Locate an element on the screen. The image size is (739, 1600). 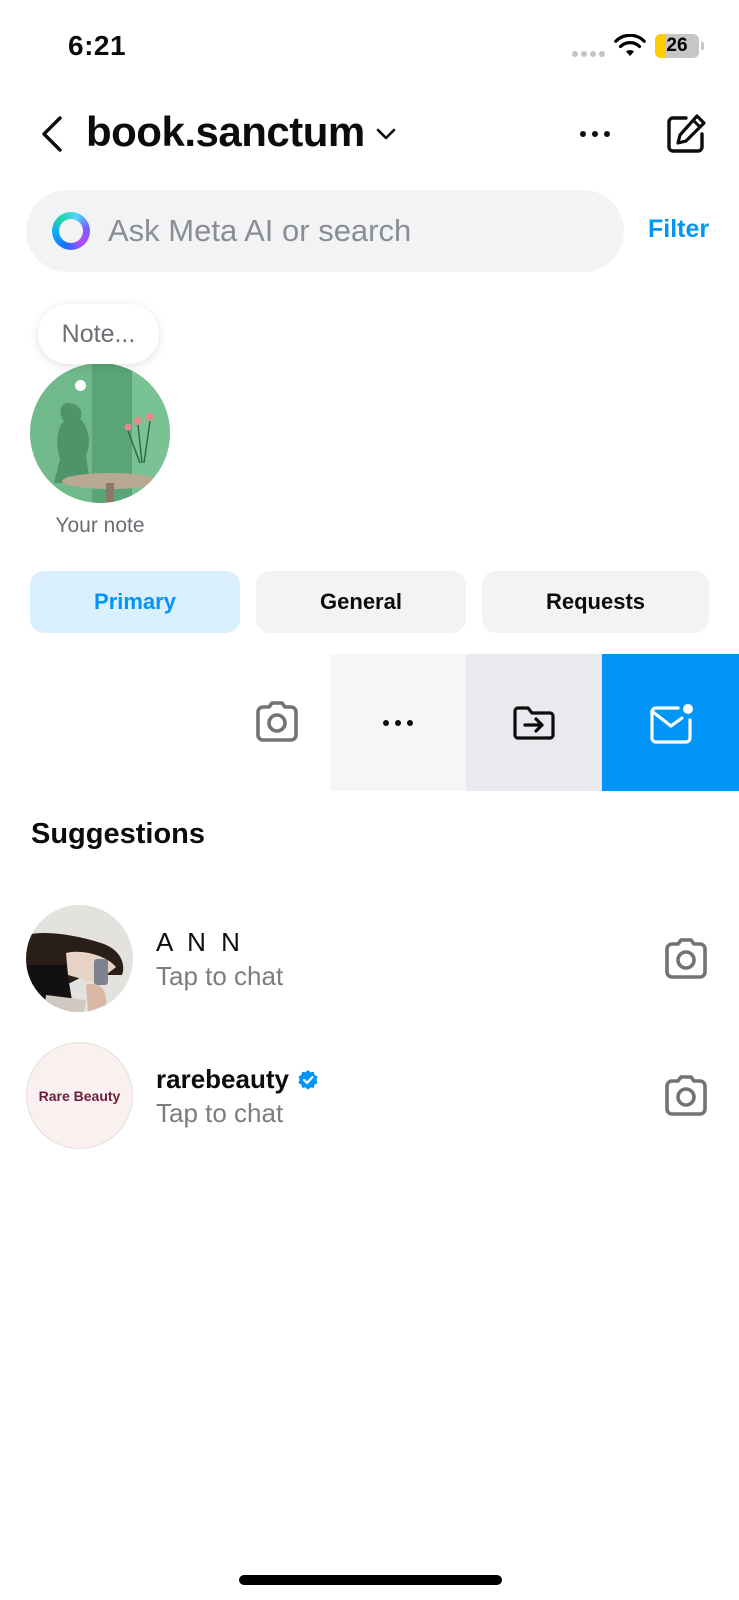
meta-ai-ring-icon is located at coordinates (71, 231).